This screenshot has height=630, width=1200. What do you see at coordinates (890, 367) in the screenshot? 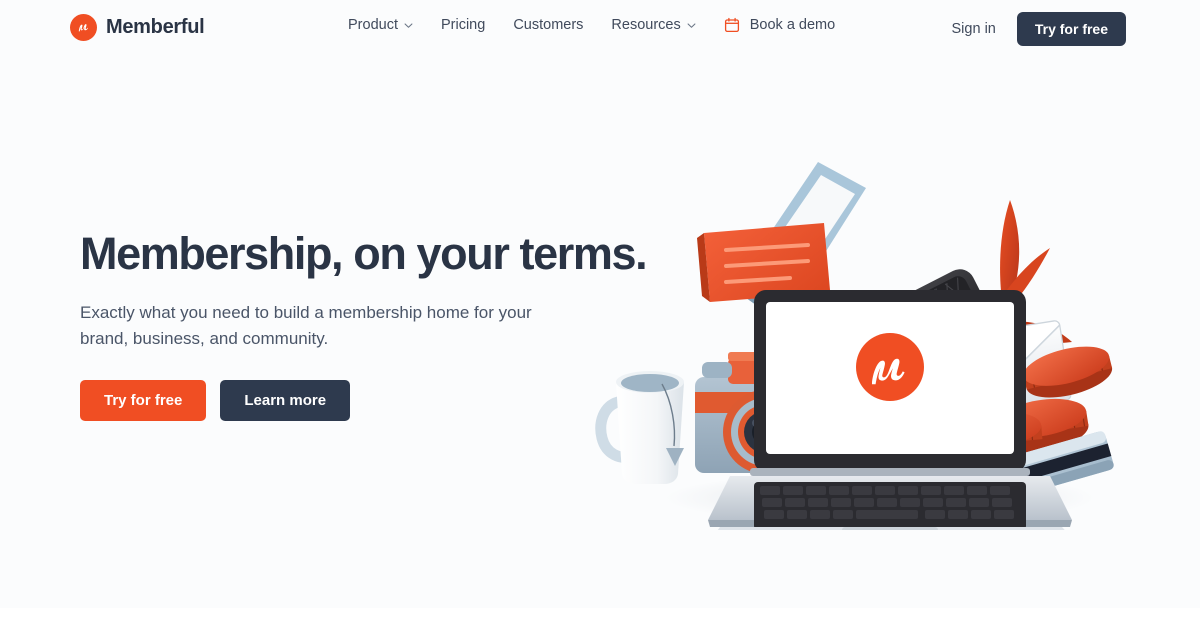
I see `laptop-screen-memberful-logo` at bounding box center [890, 367].